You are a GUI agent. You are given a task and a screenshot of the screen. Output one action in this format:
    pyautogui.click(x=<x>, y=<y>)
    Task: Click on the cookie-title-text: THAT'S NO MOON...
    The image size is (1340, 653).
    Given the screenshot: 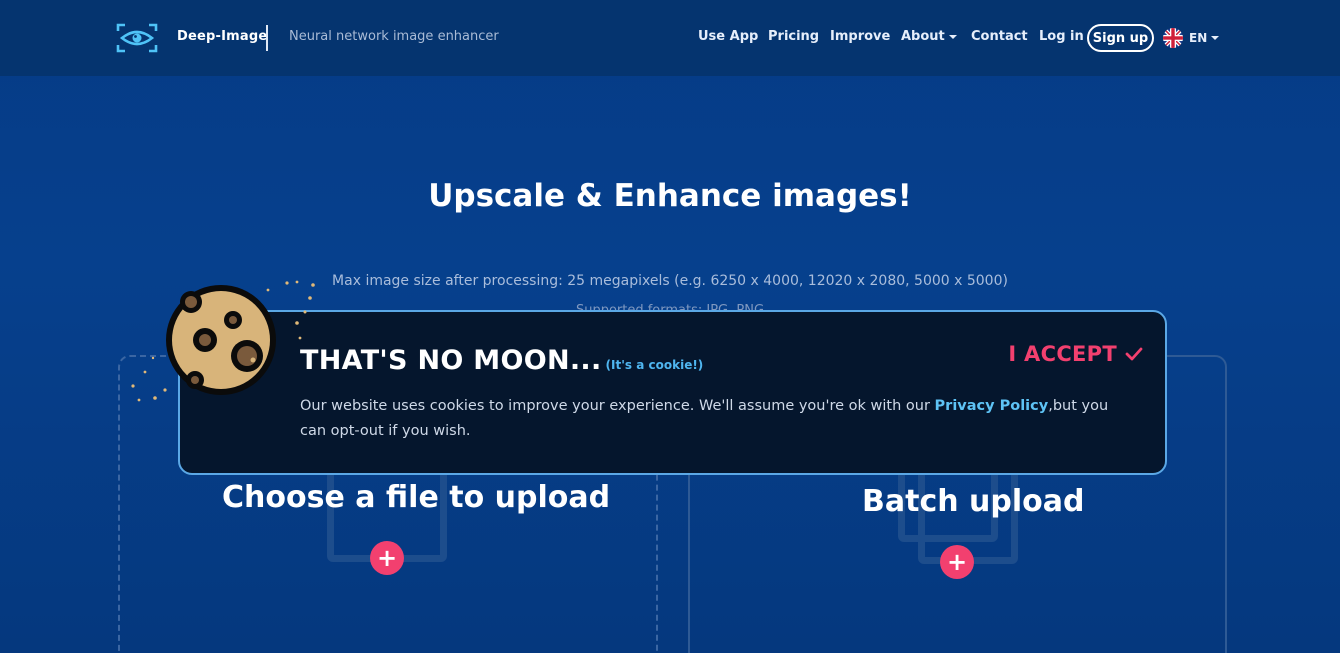 What is the action you would take?
    pyautogui.click(x=451, y=360)
    